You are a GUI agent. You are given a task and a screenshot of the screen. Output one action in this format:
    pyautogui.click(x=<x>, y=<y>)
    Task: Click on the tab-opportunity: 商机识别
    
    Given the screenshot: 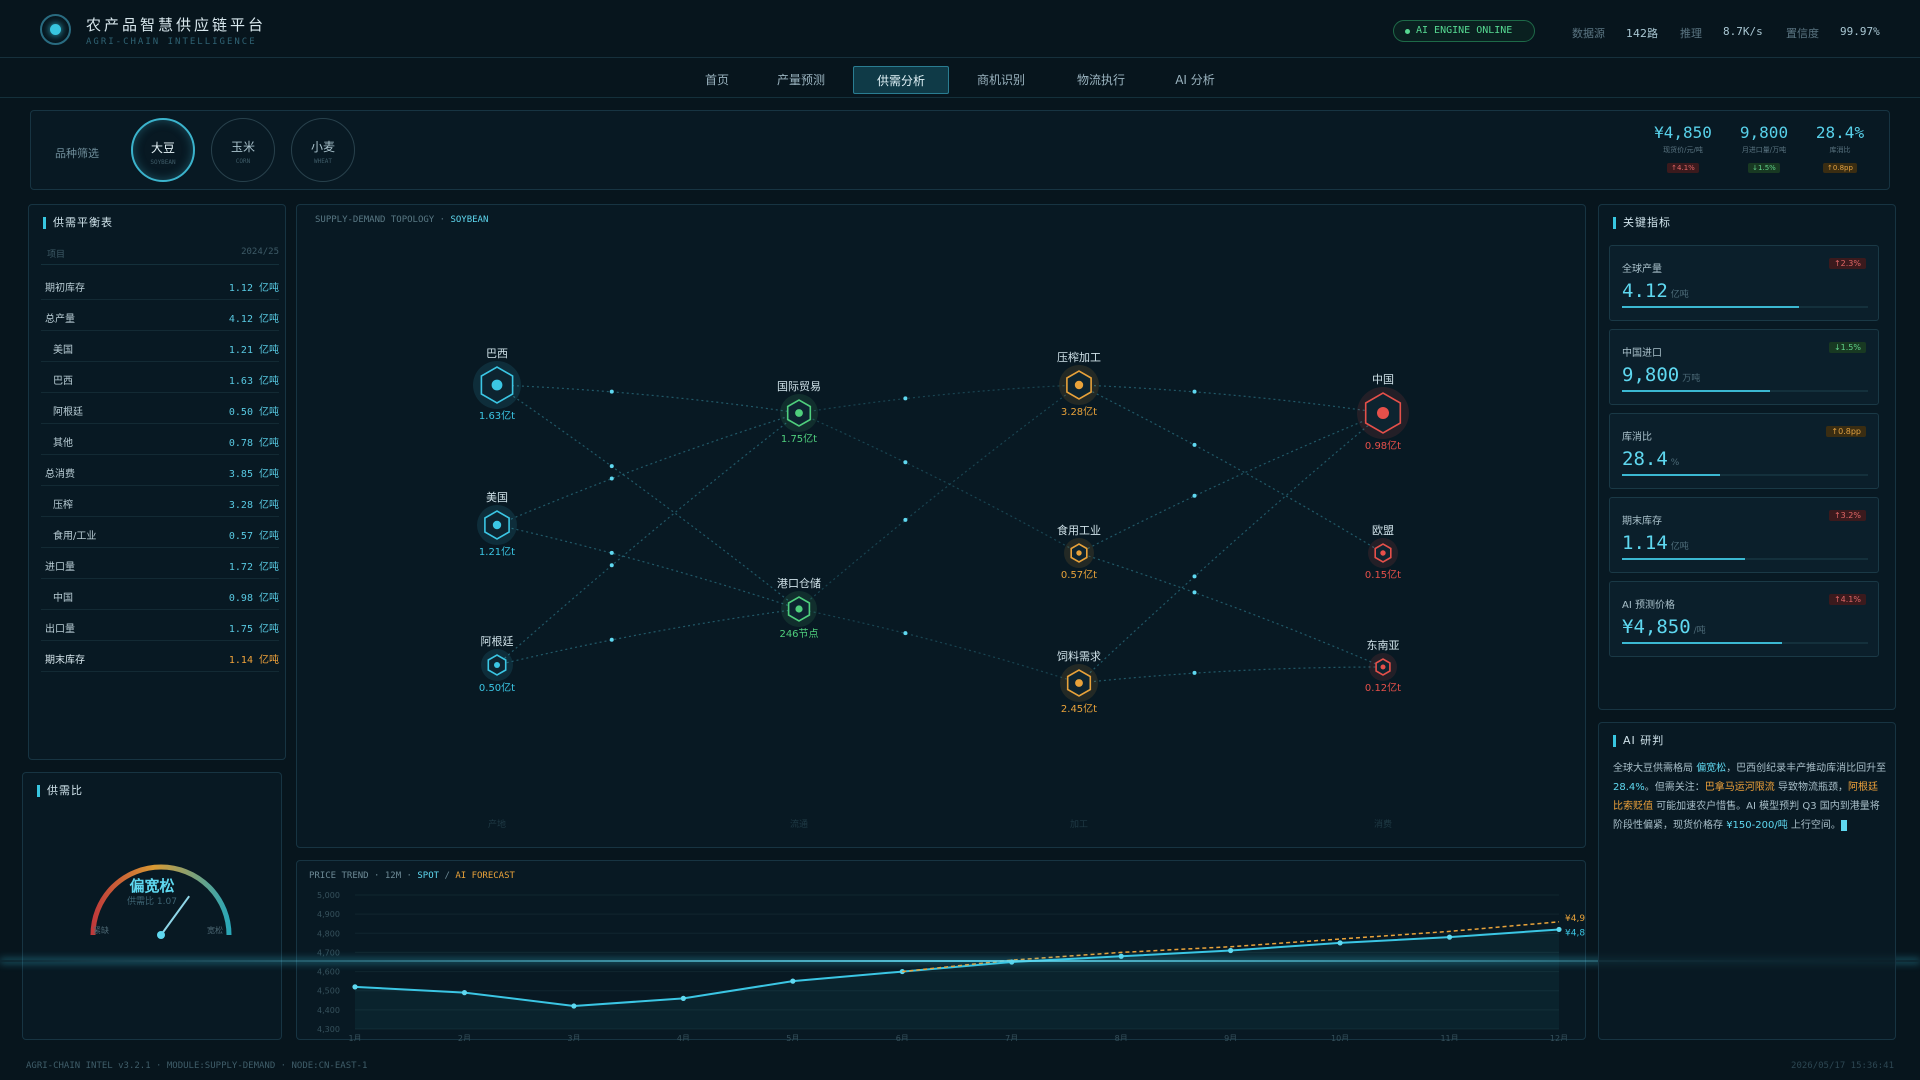 What is the action you would take?
    pyautogui.click(x=1001, y=80)
    